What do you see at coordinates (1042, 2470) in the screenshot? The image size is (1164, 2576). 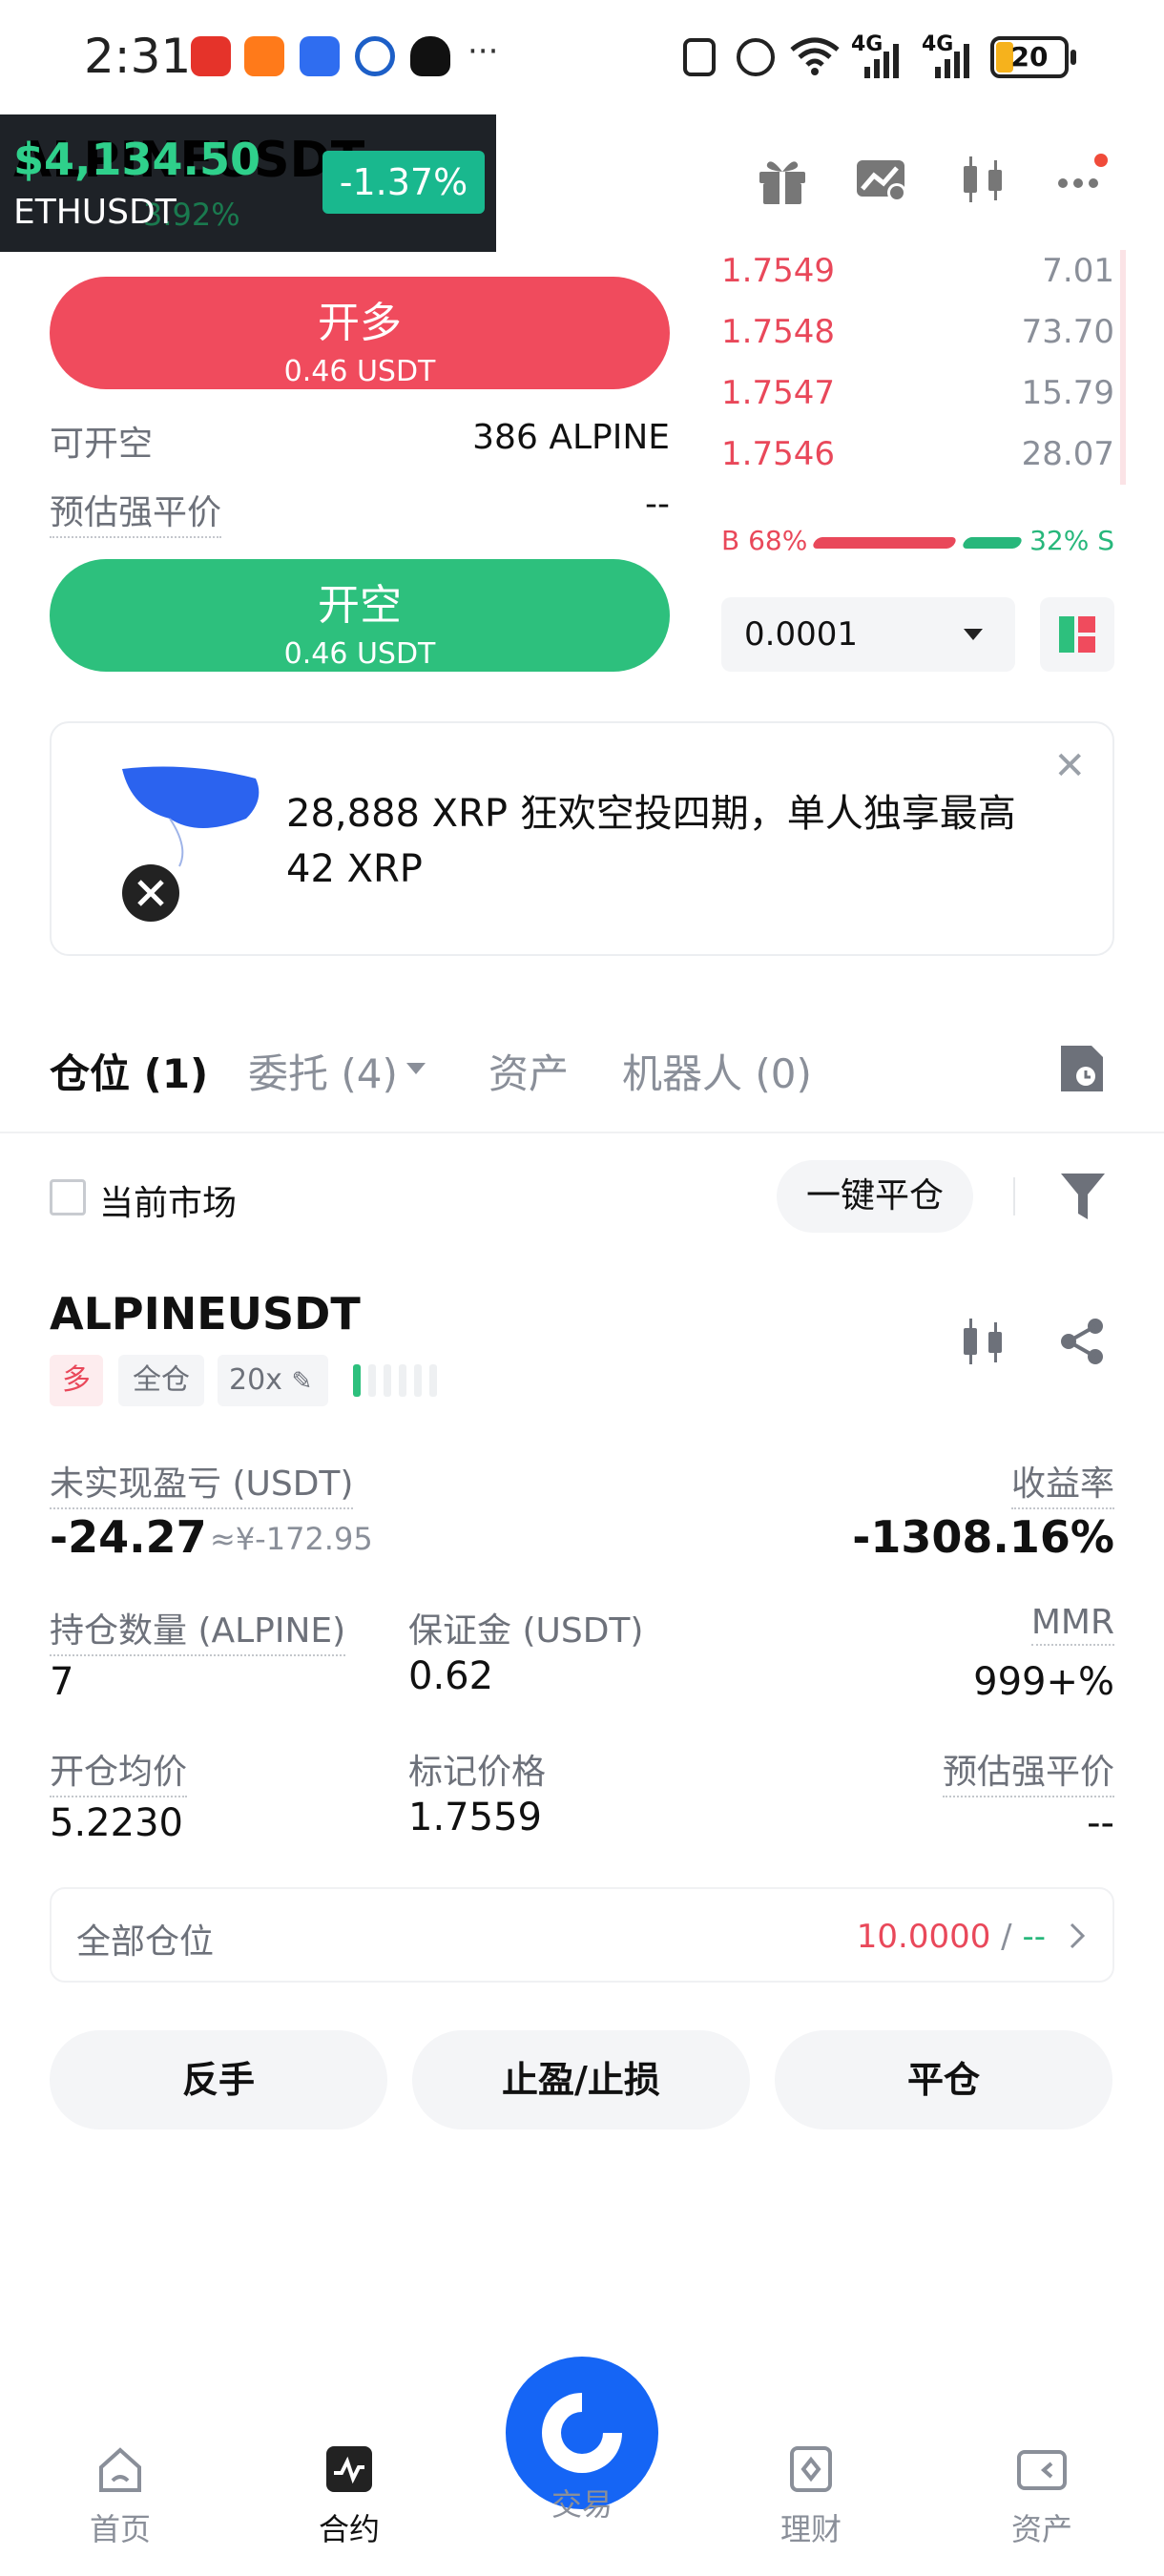 I see `wallet-icon` at bounding box center [1042, 2470].